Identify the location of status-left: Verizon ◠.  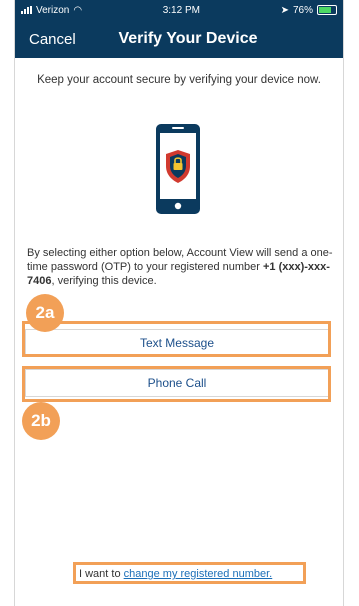
(51, 10).